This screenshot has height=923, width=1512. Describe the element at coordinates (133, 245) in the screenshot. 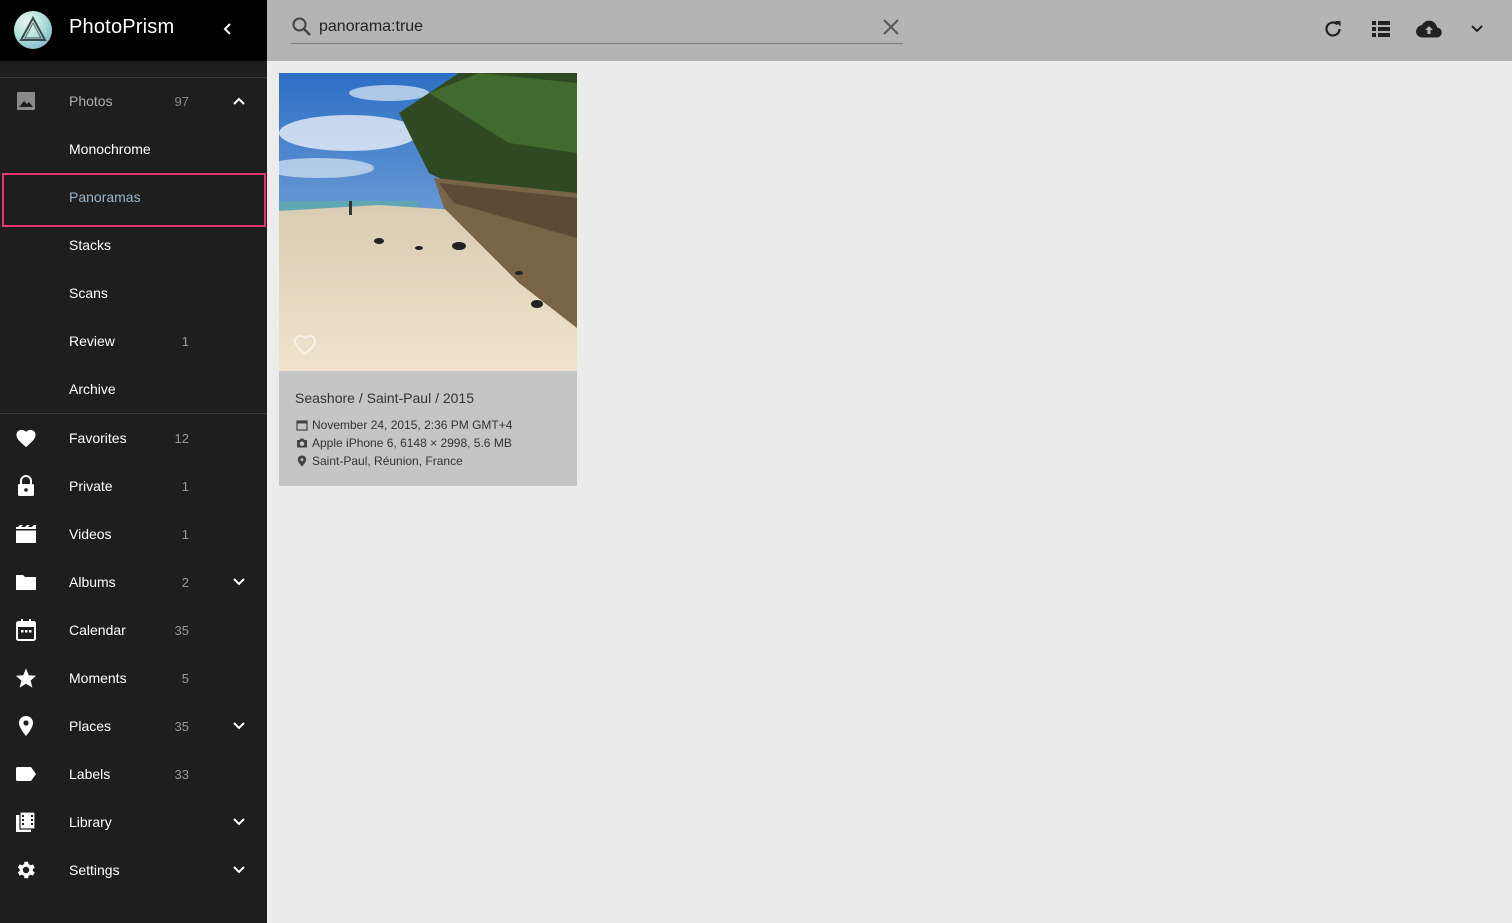

I see `sidebar-item-stacks: Stacks` at that location.